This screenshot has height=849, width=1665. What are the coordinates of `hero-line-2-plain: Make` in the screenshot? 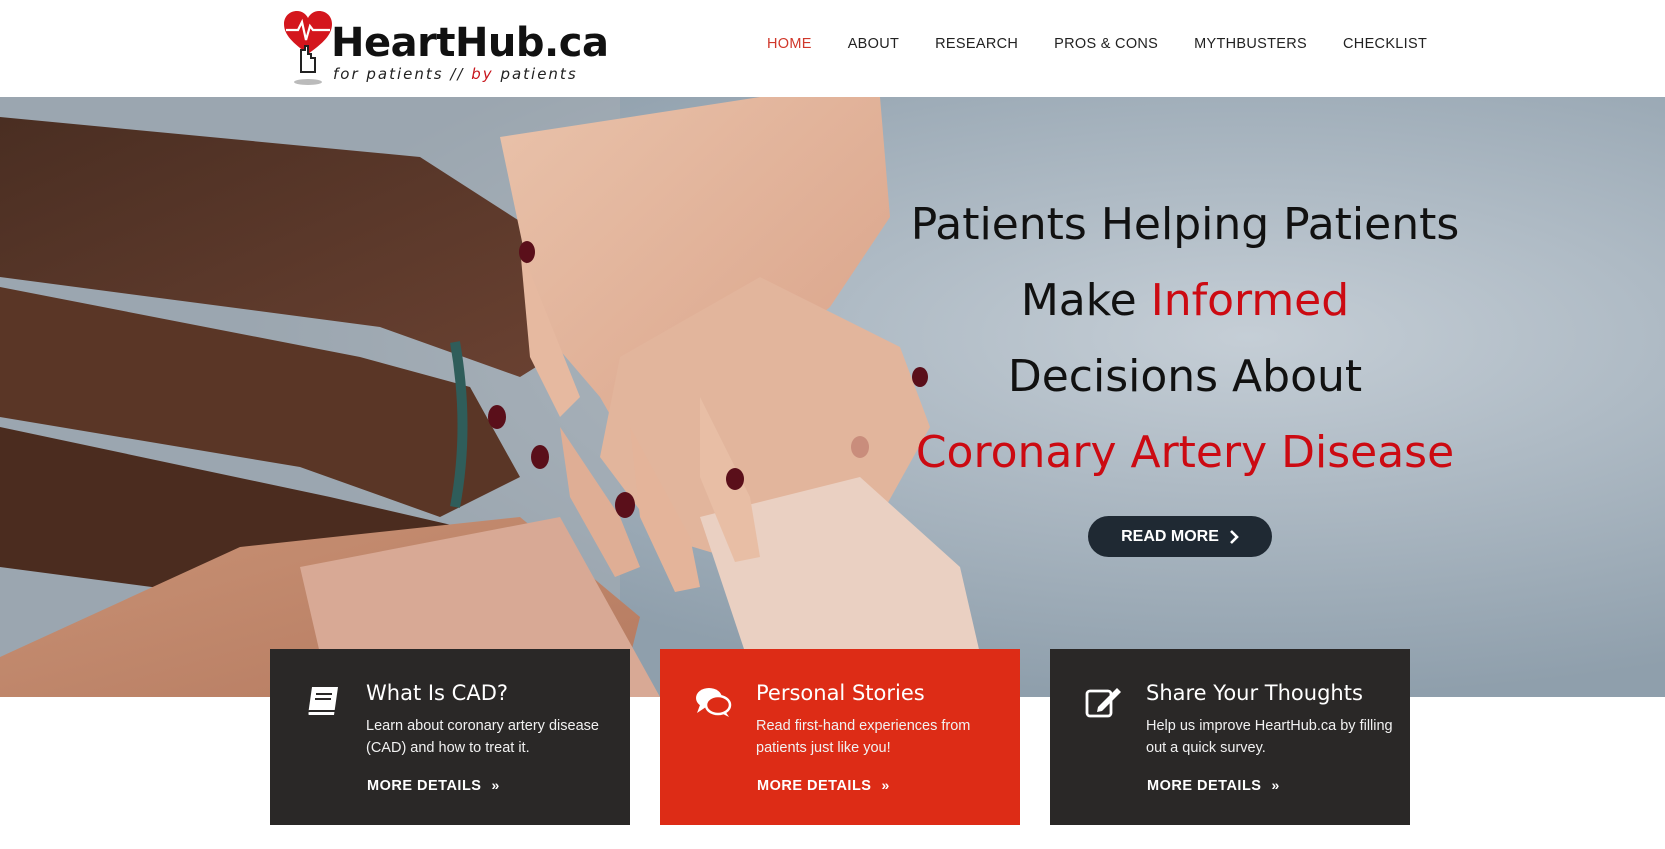 It's located at (1078, 300).